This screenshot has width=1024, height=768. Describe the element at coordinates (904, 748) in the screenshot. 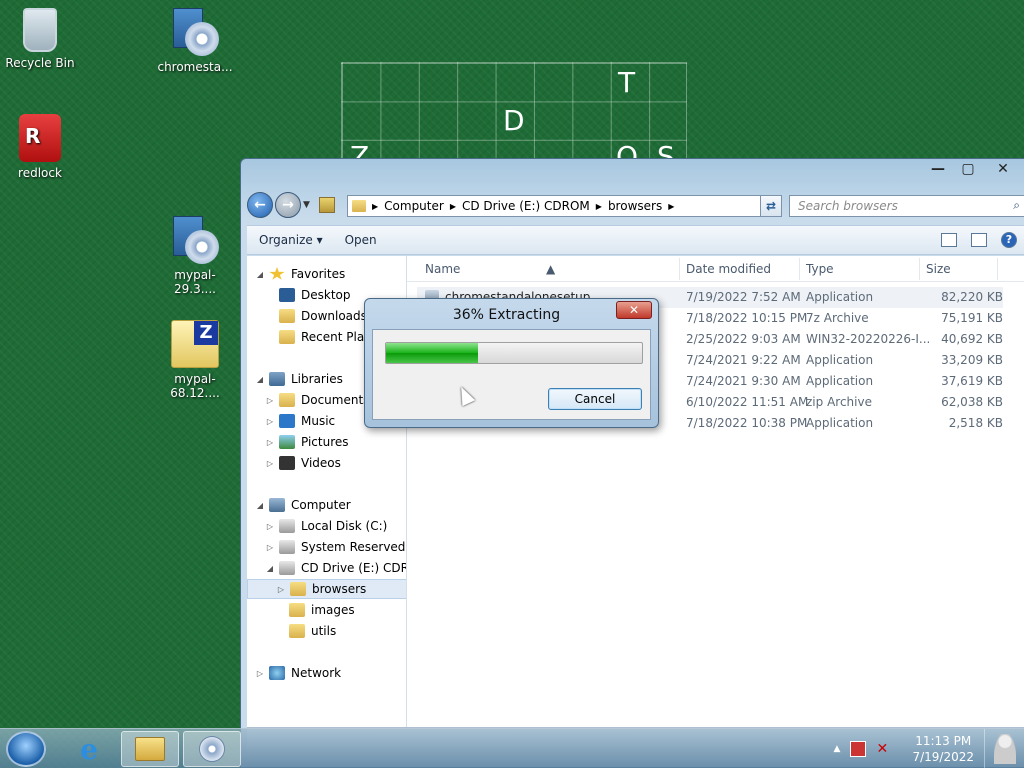

I see `system-tray: ▲ ✕ 11:13 PM 7/19/2022` at that location.